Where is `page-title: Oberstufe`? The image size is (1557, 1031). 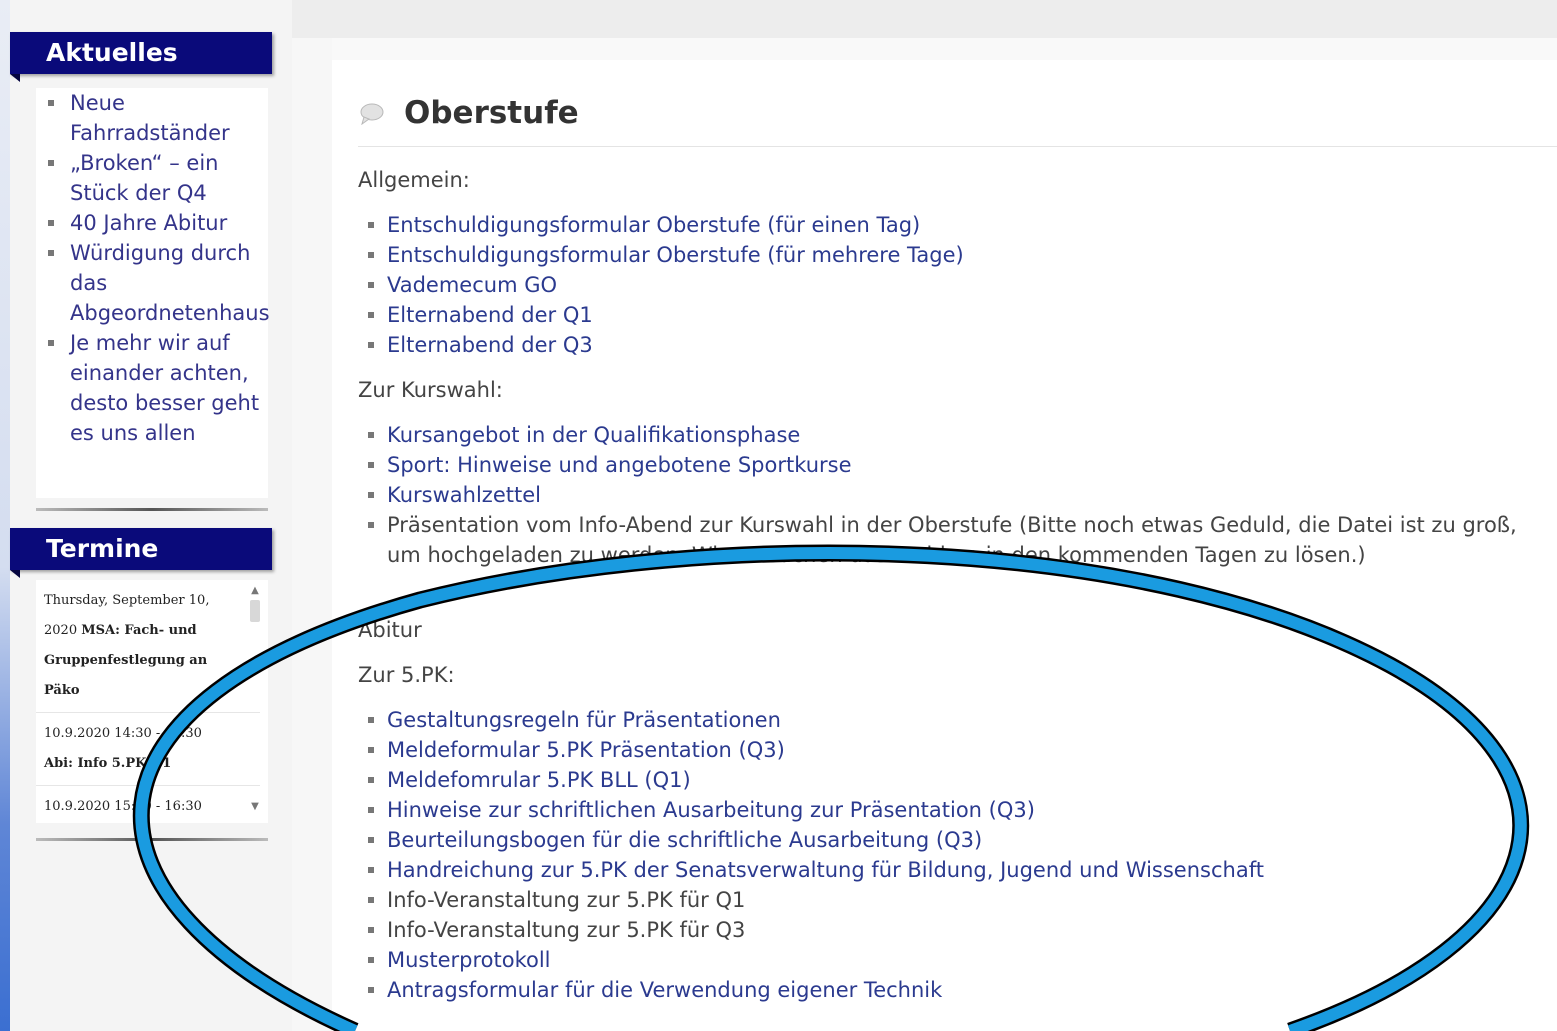
page-title: Oberstufe is located at coordinates (491, 113).